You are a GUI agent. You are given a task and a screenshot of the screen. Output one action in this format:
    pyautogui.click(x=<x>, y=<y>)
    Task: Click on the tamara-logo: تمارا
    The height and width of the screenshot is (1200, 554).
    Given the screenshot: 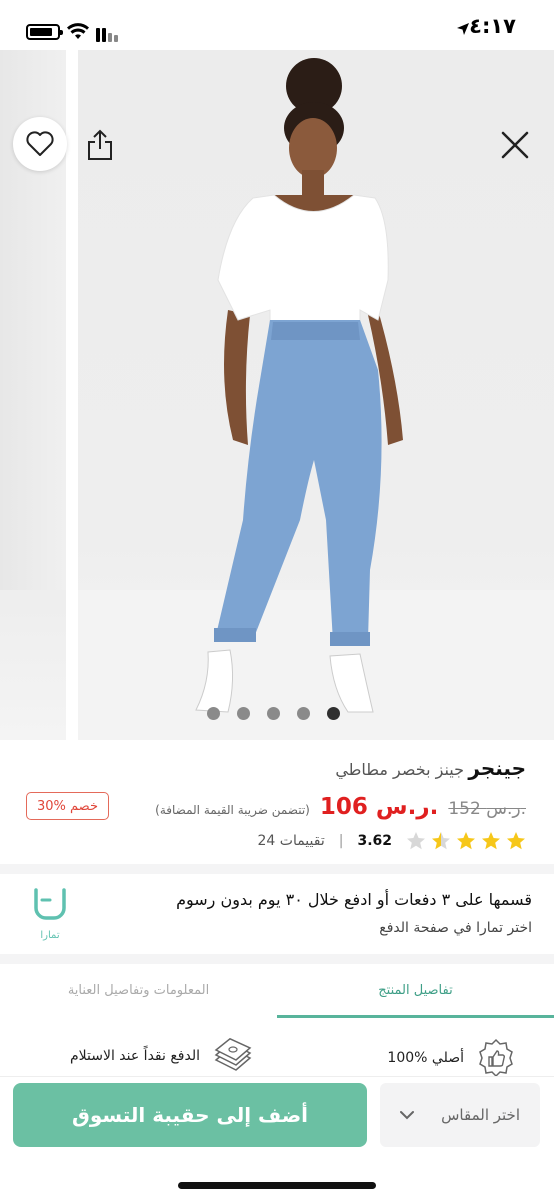 What is the action you would take?
    pyautogui.click(x=50, y=914)
    